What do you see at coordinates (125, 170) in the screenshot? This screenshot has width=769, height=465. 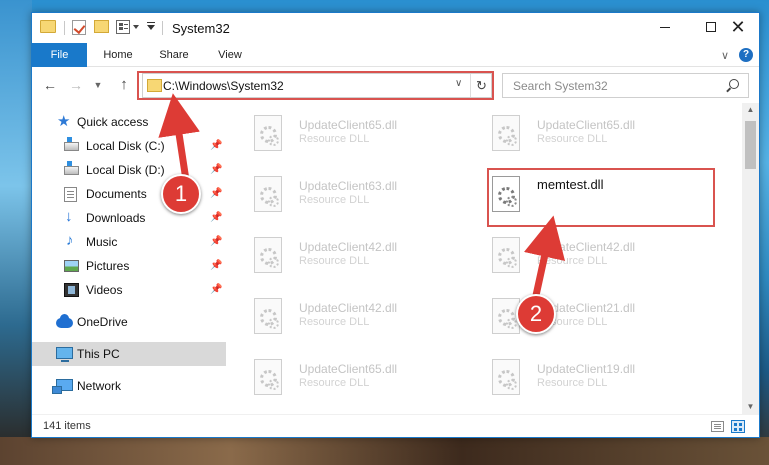 I see `sidebar-item-label: Local Disk (D:)` at bounding box center [125, 170].